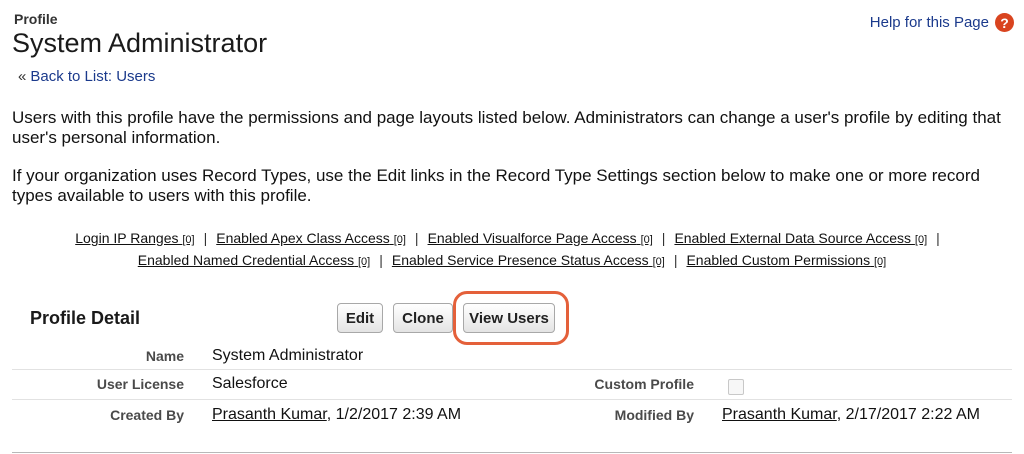 The image size is (1024, 454). Describe the element at coordinates (134, 238) in the screenshot. I see `login-ip-ranges-link: Login IP Ranges [0]` at that location.